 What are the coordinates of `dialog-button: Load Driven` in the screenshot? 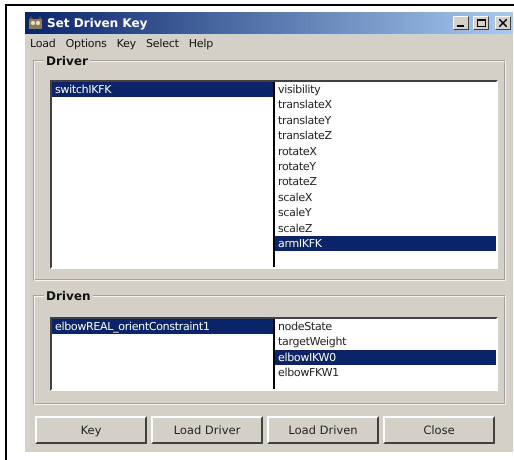 It's located at (323, 430).